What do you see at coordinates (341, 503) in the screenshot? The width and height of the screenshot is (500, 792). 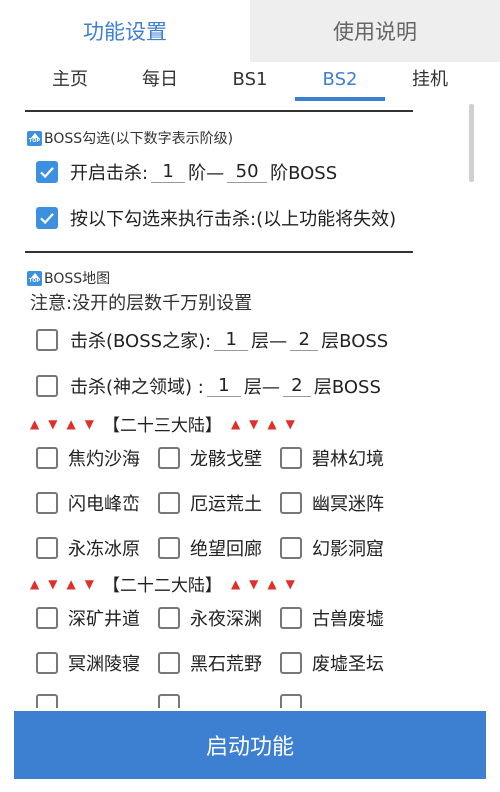 I see `area-option: 幽冥迷阵` at bounding box center [341, 503].